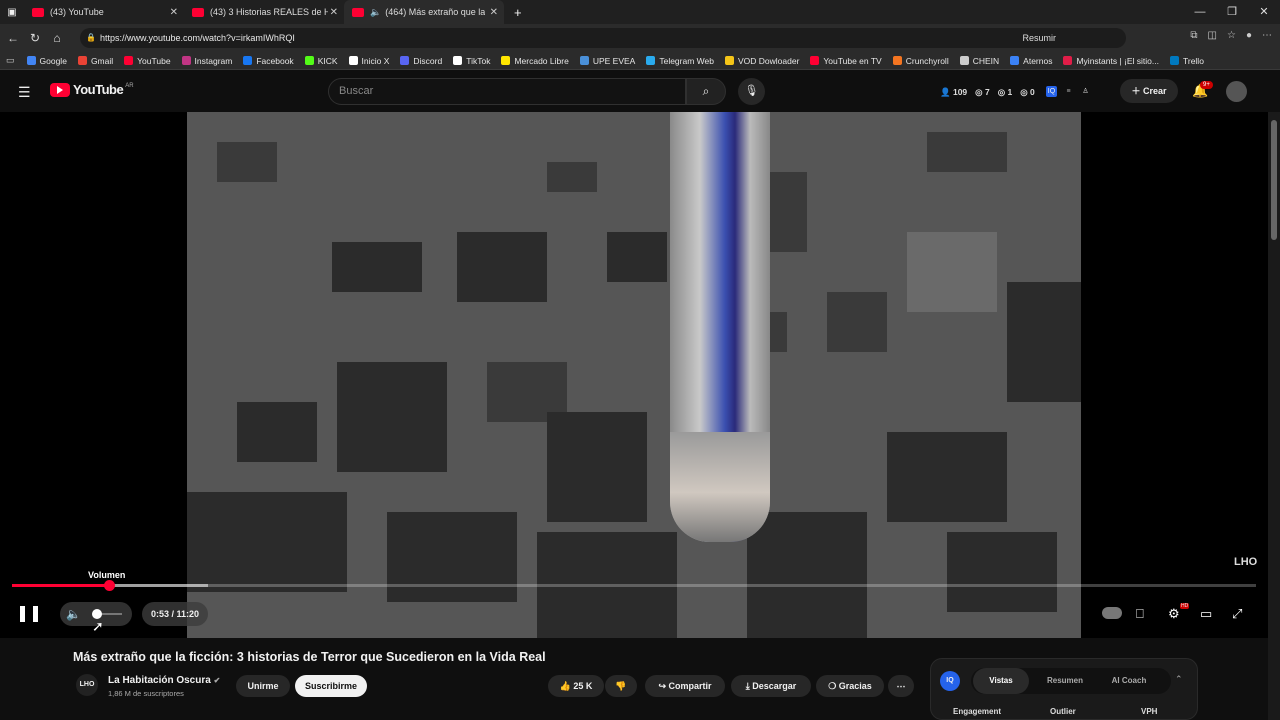 Image resolution: width=1280 pixels, height=720 pixels. What do you see at coordinates (1185, 606) in the screenshot?
I see `hd-badge: HD` at bounding box center [1185, 606].